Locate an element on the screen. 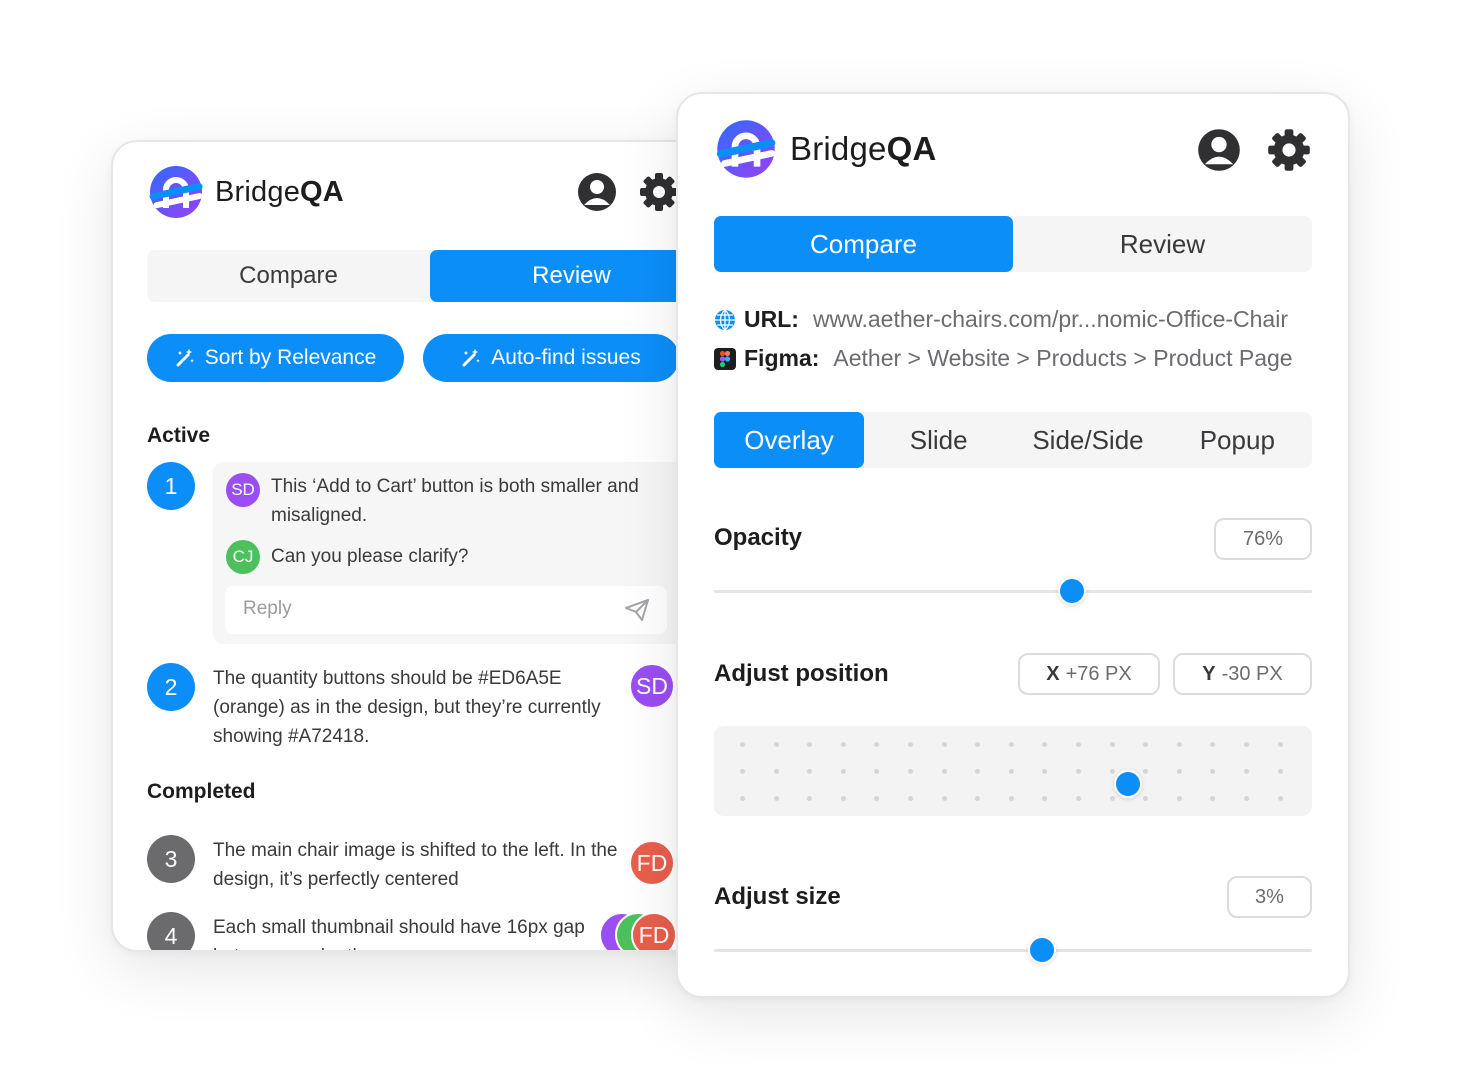 This screenshot has width=1460, height=1090. avatar: FD is located at coordinates (654, 931).